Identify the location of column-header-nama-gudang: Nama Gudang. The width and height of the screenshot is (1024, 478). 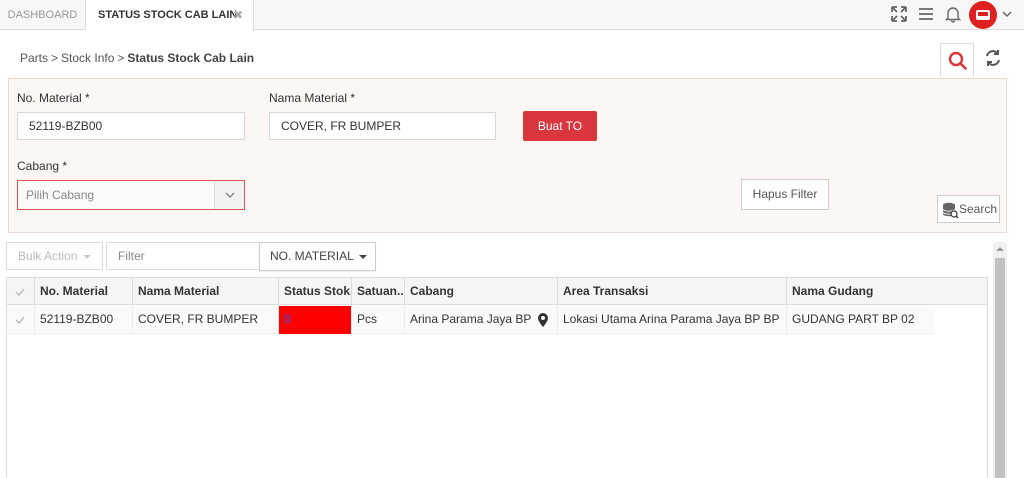
(887, 291).